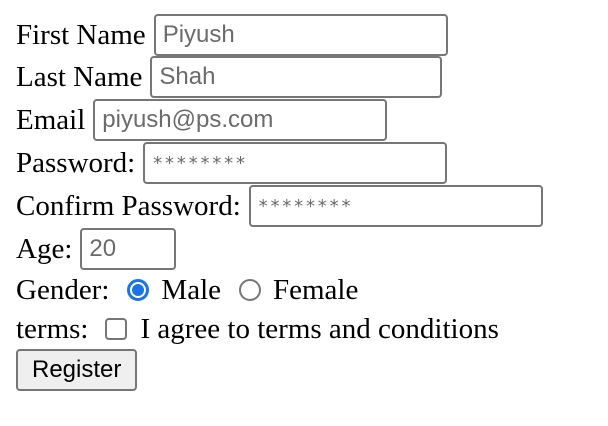 The height and width of the screenshot is (426, 608). What do you see at coordinates (76, 162) in the screenshot?
I see `password-label: Password:` at bounding box center [76, 162].